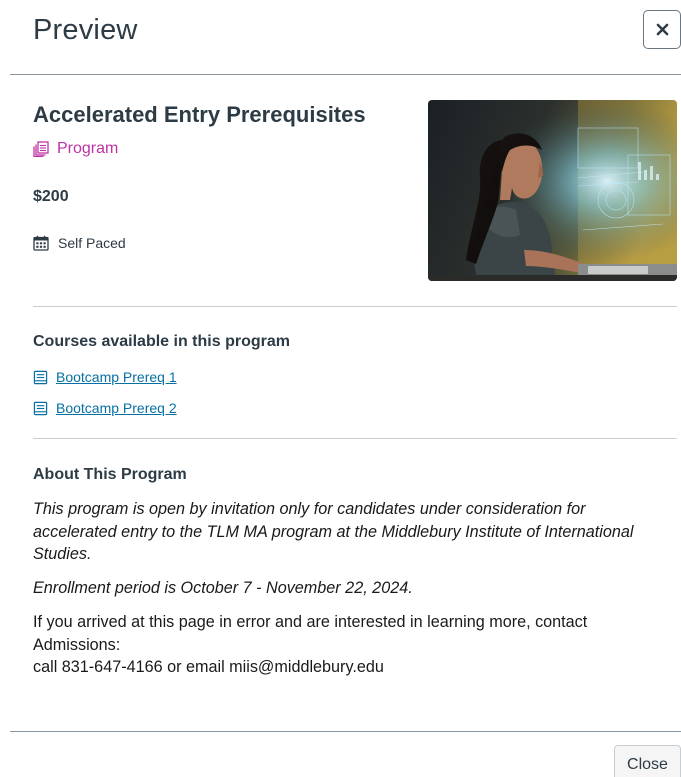 The height and width of the screenshot is (777, 681). I want to click on program-pace: Self Paced, so click(79, 243).